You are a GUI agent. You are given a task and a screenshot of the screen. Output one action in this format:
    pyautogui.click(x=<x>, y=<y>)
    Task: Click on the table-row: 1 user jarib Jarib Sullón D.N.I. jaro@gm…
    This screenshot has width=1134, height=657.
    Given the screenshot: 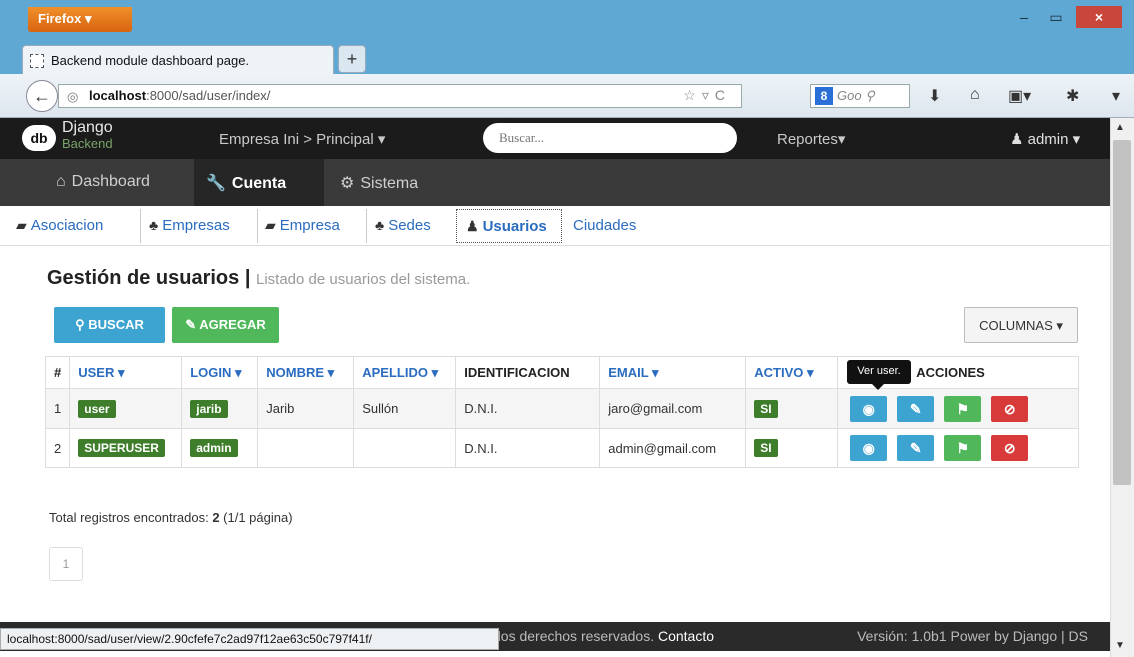 What is the action you would take?
    pyautogui.click(x=561, y=408)
    